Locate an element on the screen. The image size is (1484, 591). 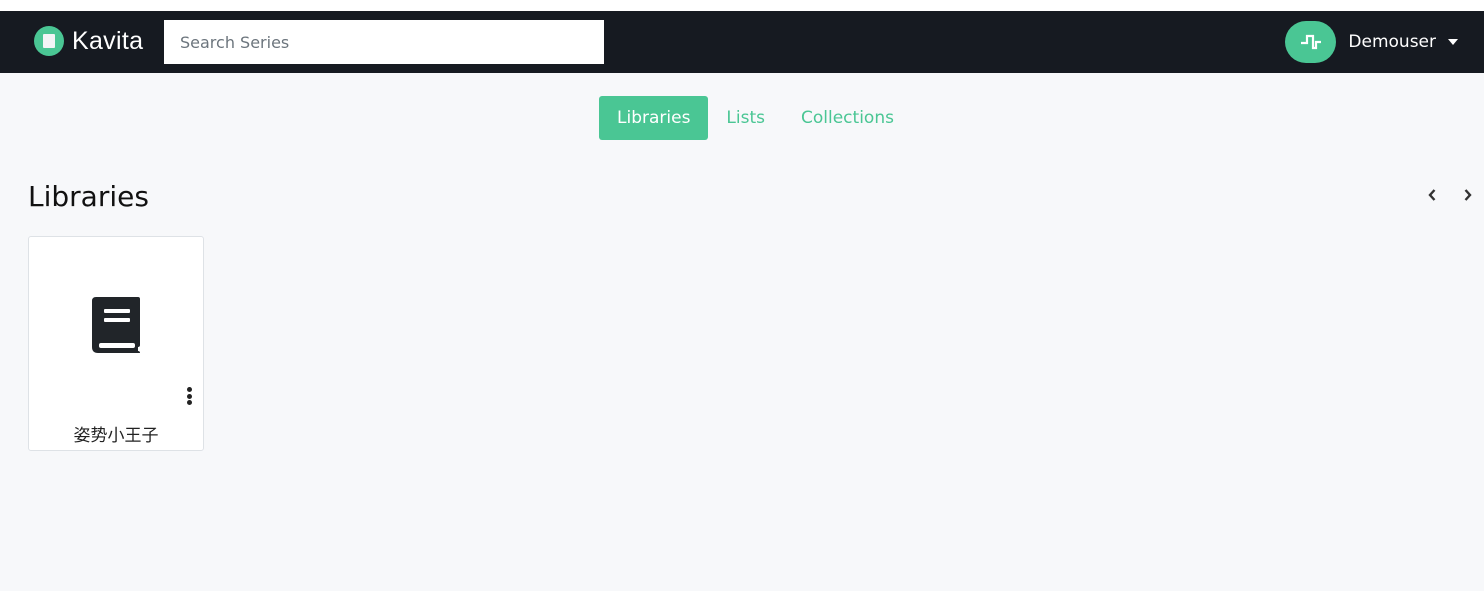
tab-lists: Lists is located at coordinates (745, 118).